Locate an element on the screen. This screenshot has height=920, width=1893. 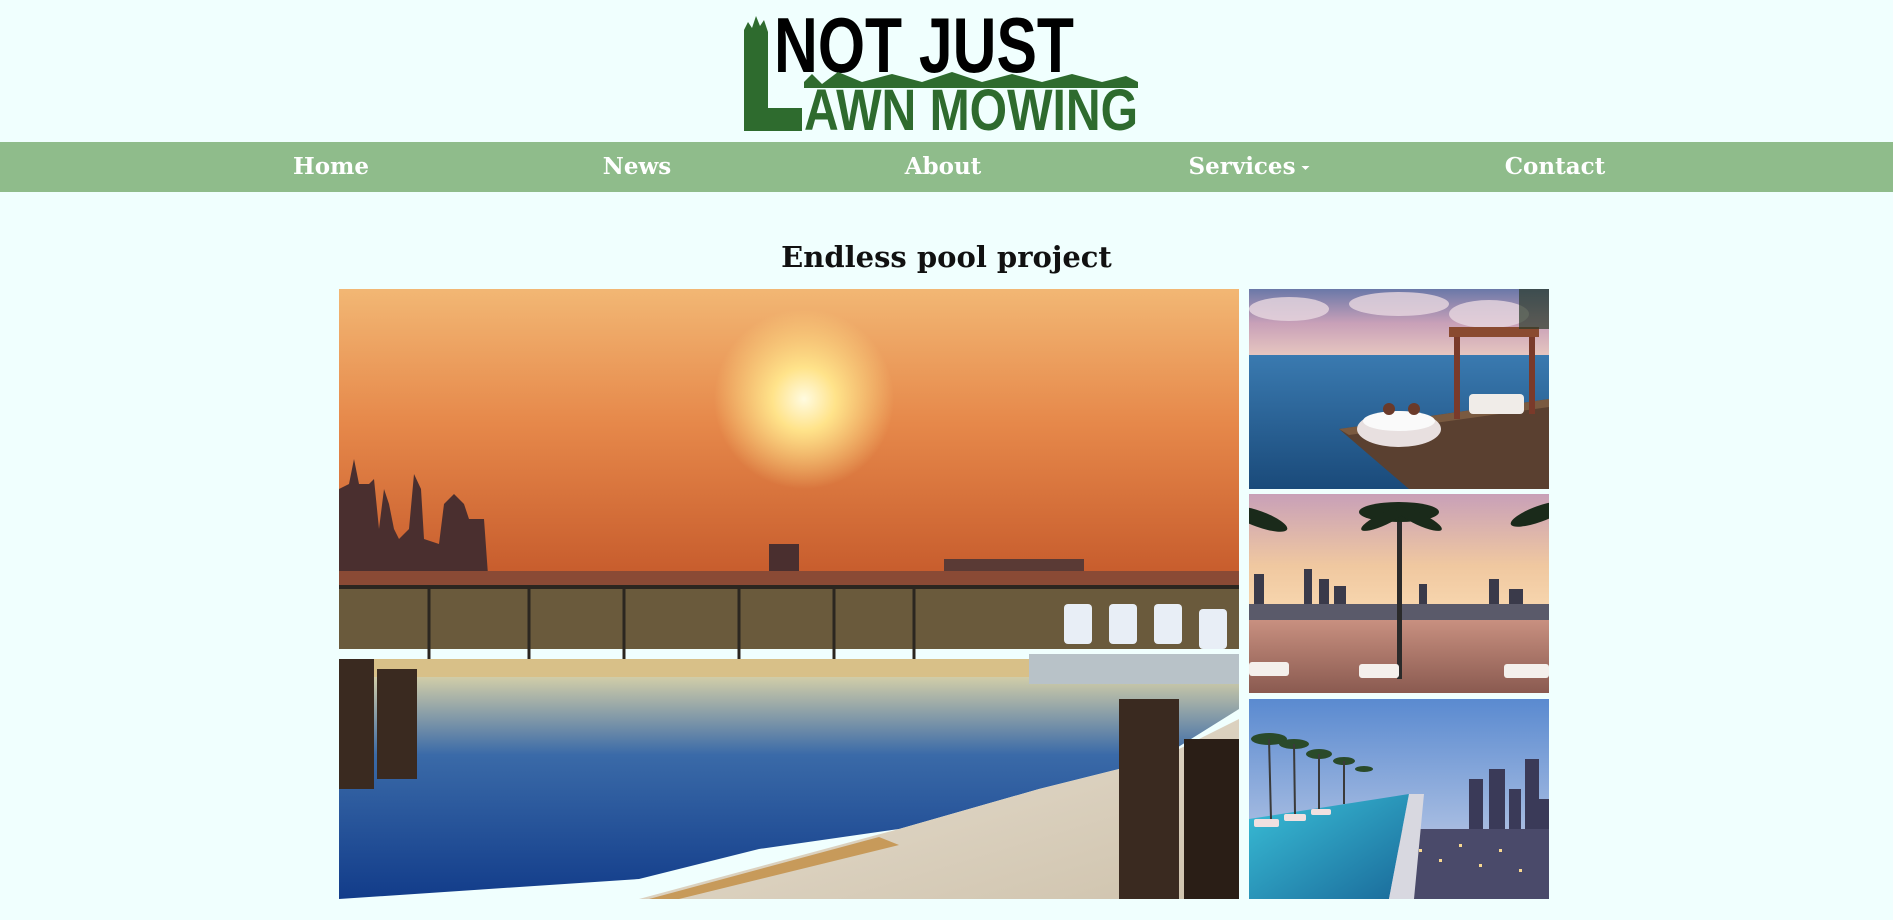
site-logo: NOT JUST AWN MOWING is located at coordinates (943, 67).